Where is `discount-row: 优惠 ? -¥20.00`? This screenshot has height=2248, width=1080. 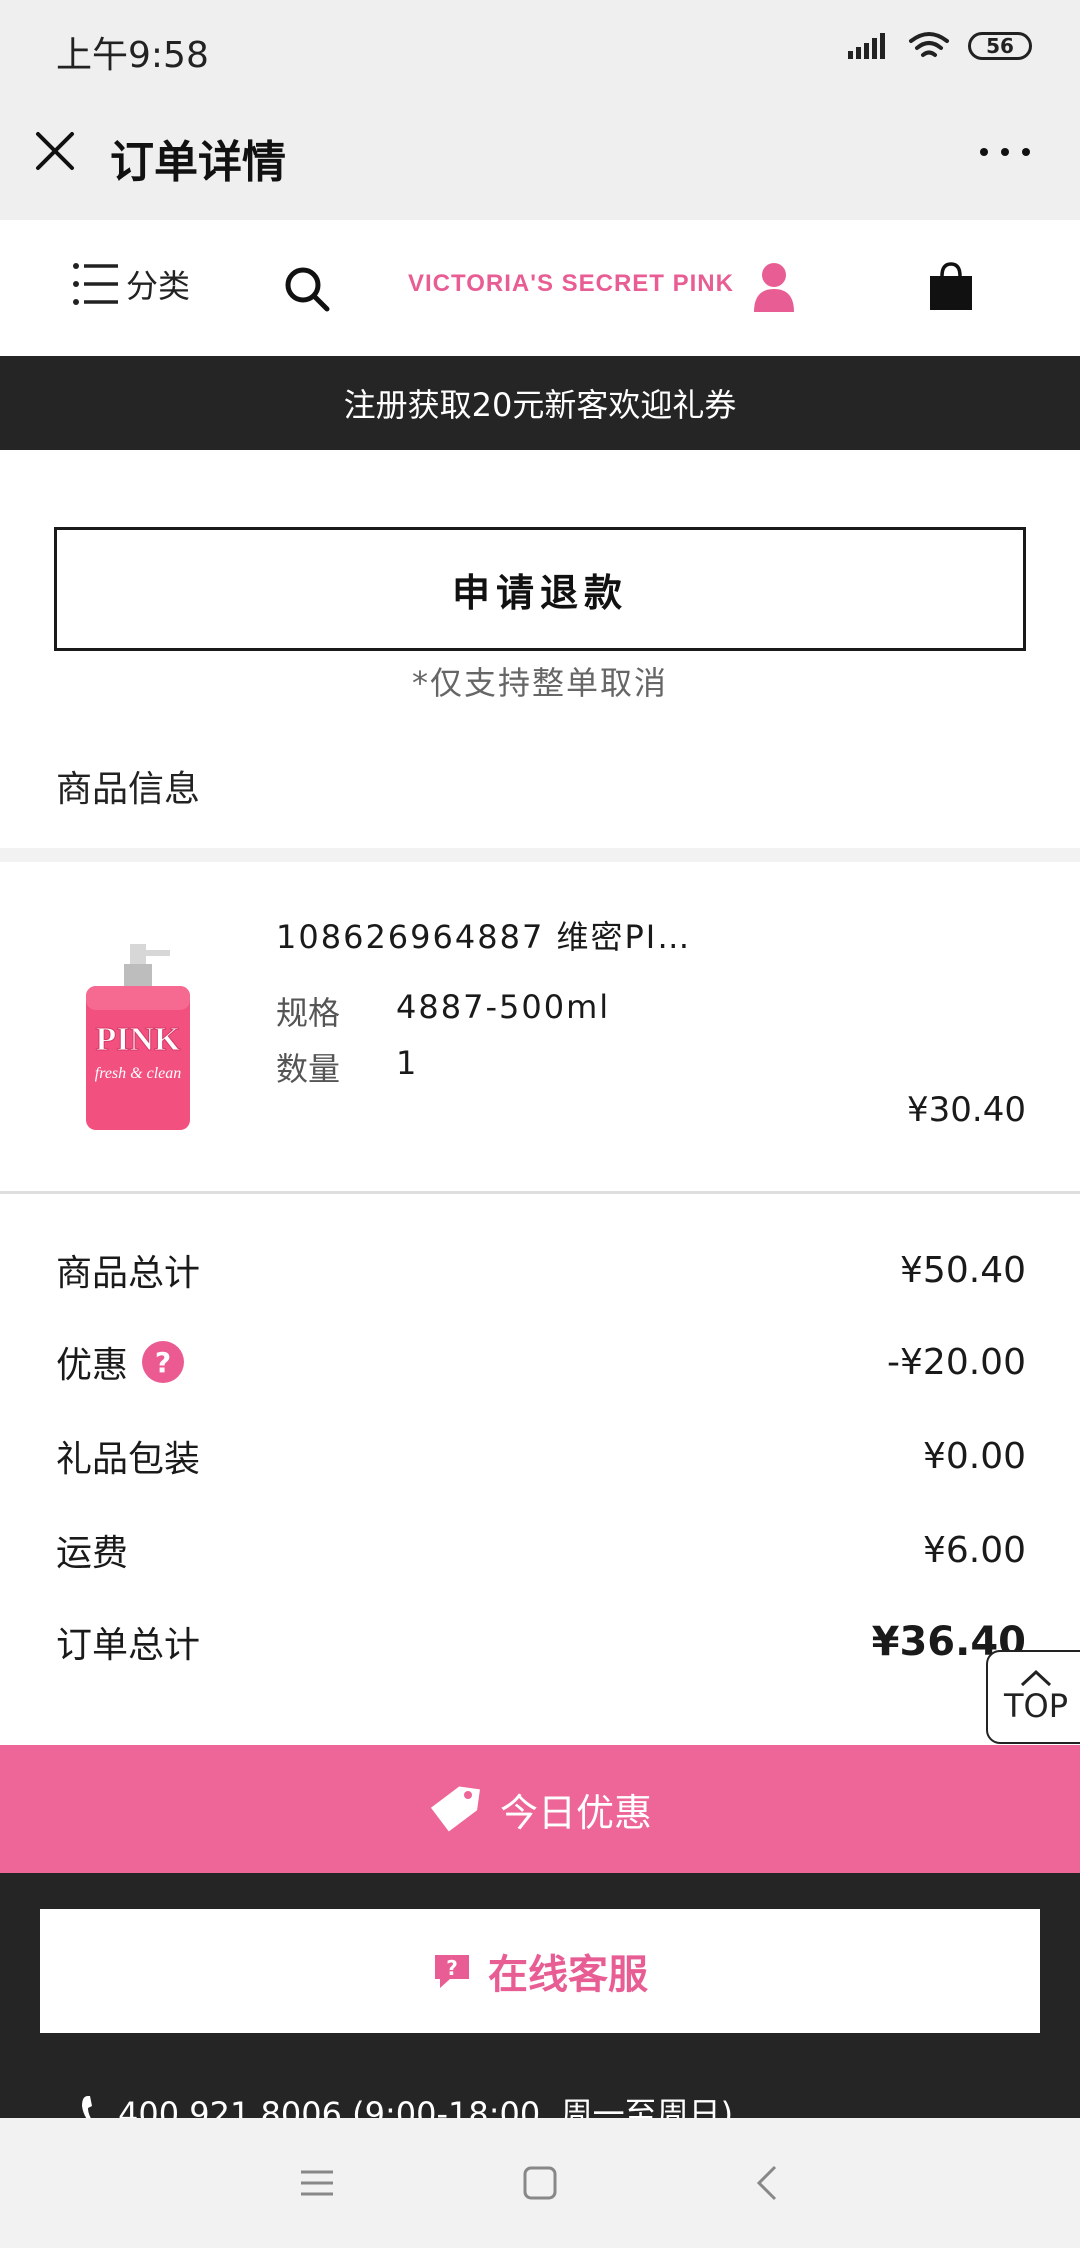 discount-row: 优惠 ? -¥20.00 is located at coordinates (541, 1362).